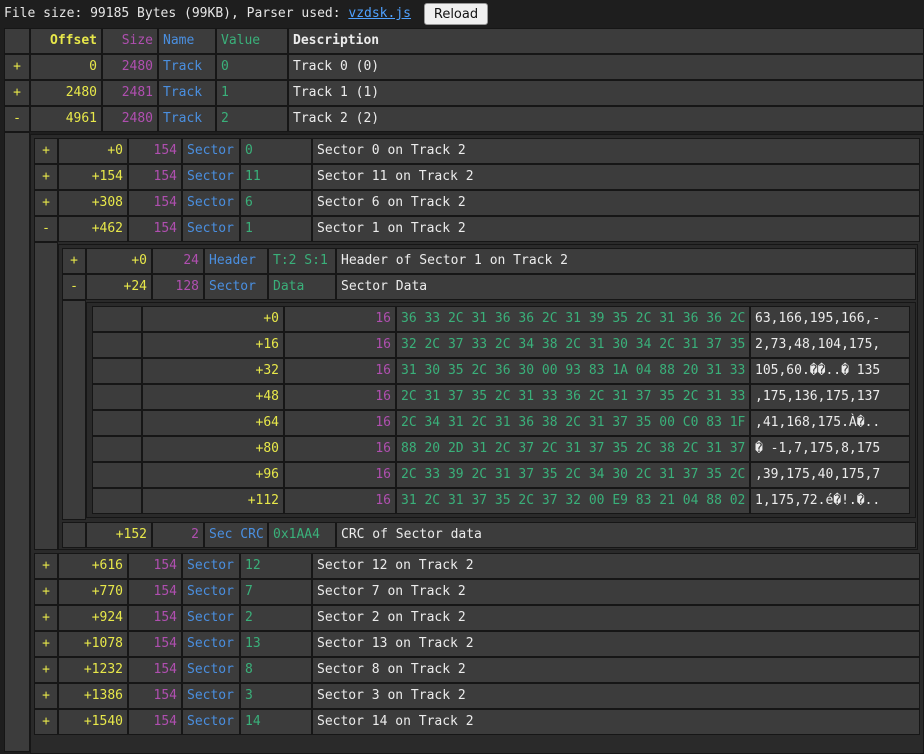 The width and height of the screenshot is (924, 754). What do you see at coordinates (93, 618) in the screenshot?
I see `offset-cell: +924` at bounding box center [93, 618].